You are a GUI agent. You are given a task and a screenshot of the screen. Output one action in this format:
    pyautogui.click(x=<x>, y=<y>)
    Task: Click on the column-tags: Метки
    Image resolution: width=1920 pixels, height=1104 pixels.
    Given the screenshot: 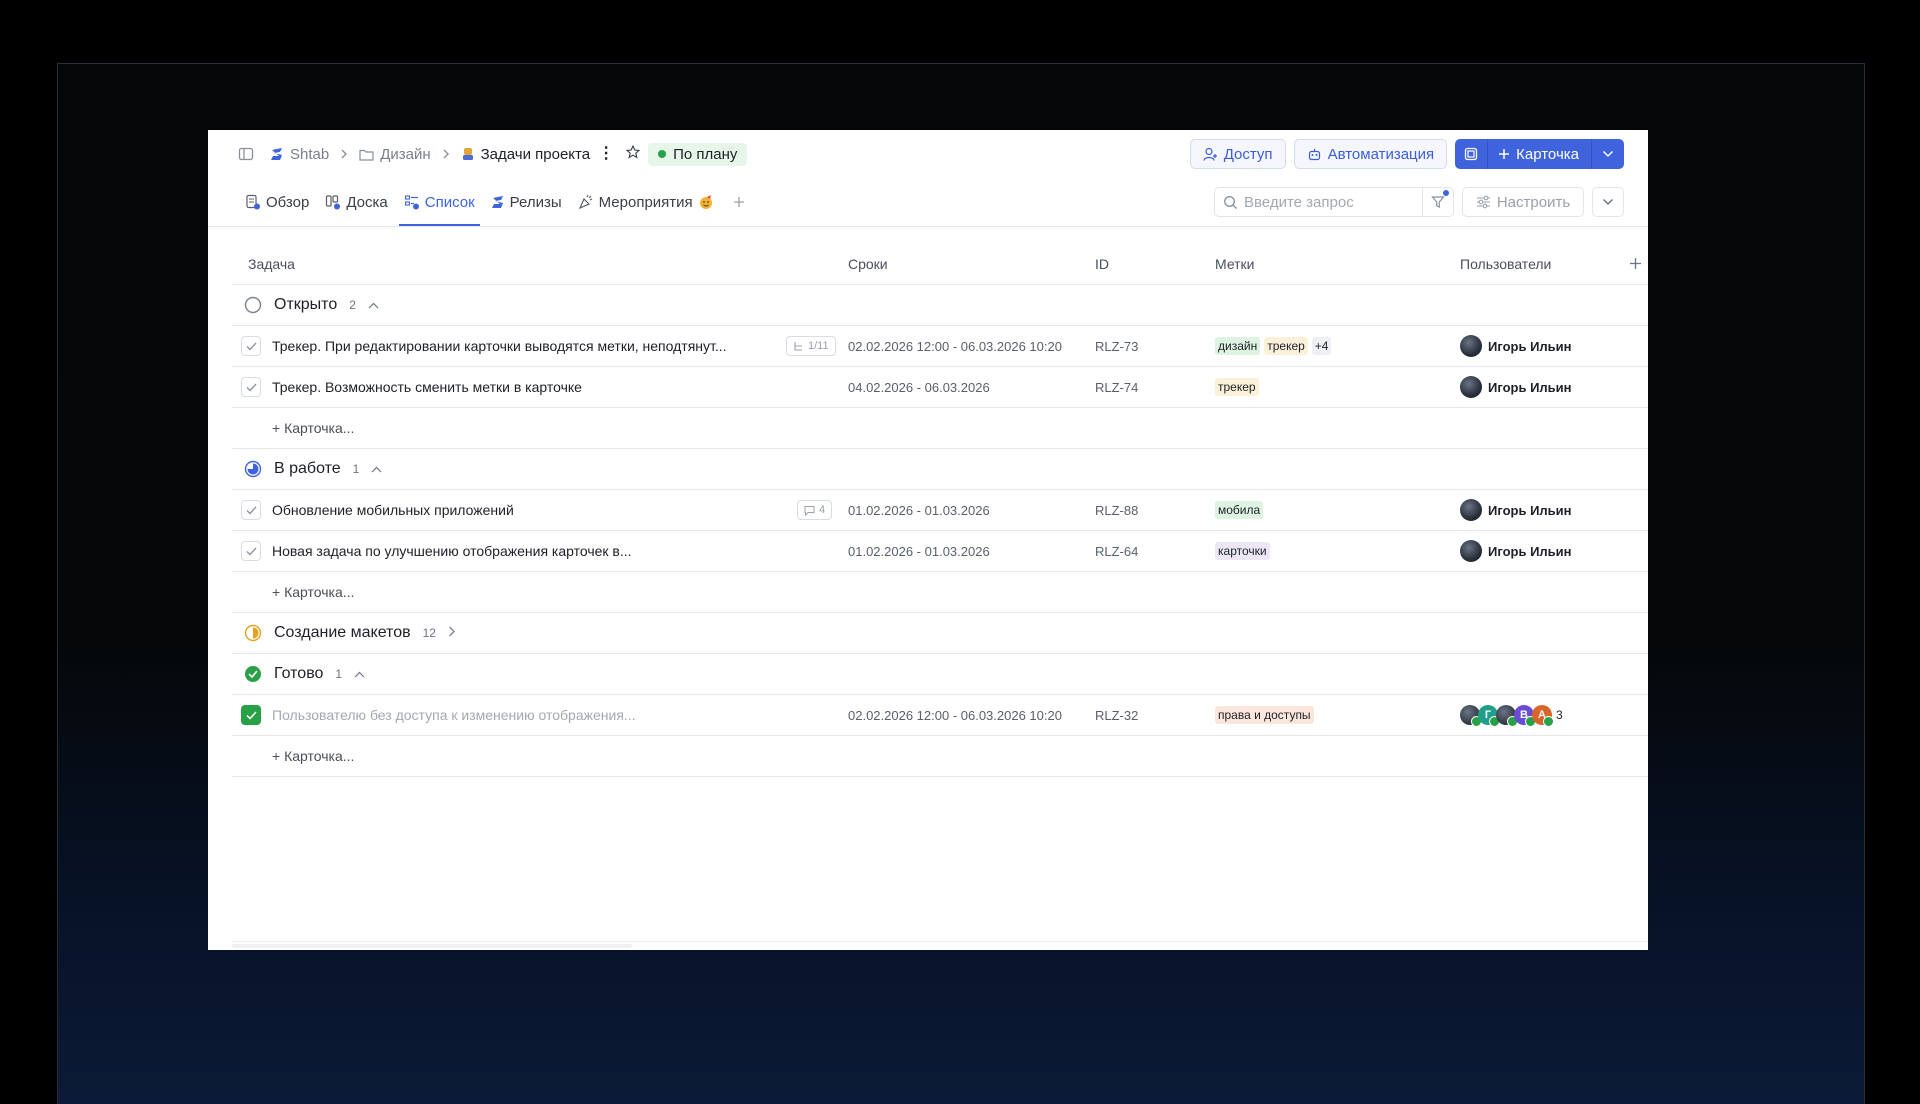 What is the action you would take?
    pyautogui.click(x=1235, y=264)
    